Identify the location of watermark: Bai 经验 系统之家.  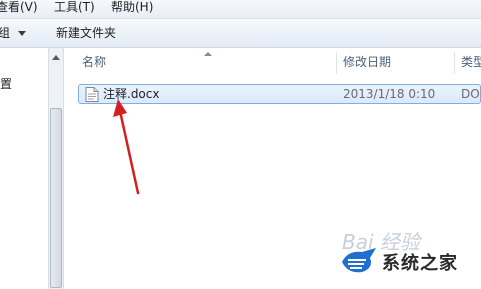
(401, 257).